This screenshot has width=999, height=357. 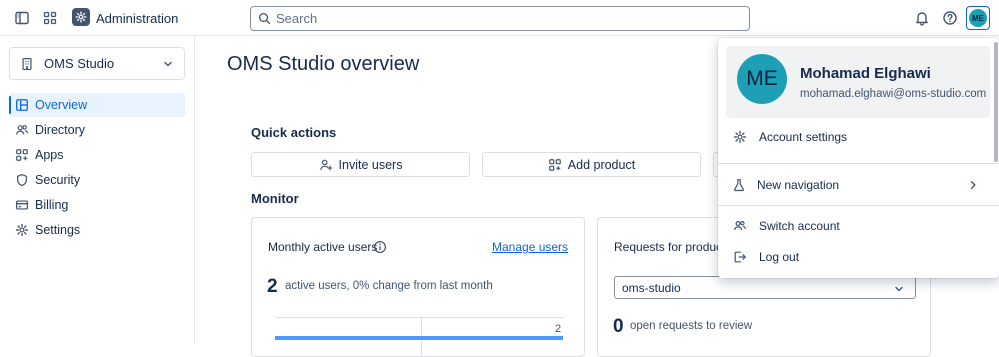 I want to click on chart-gridline, so click(x=419, y=317).